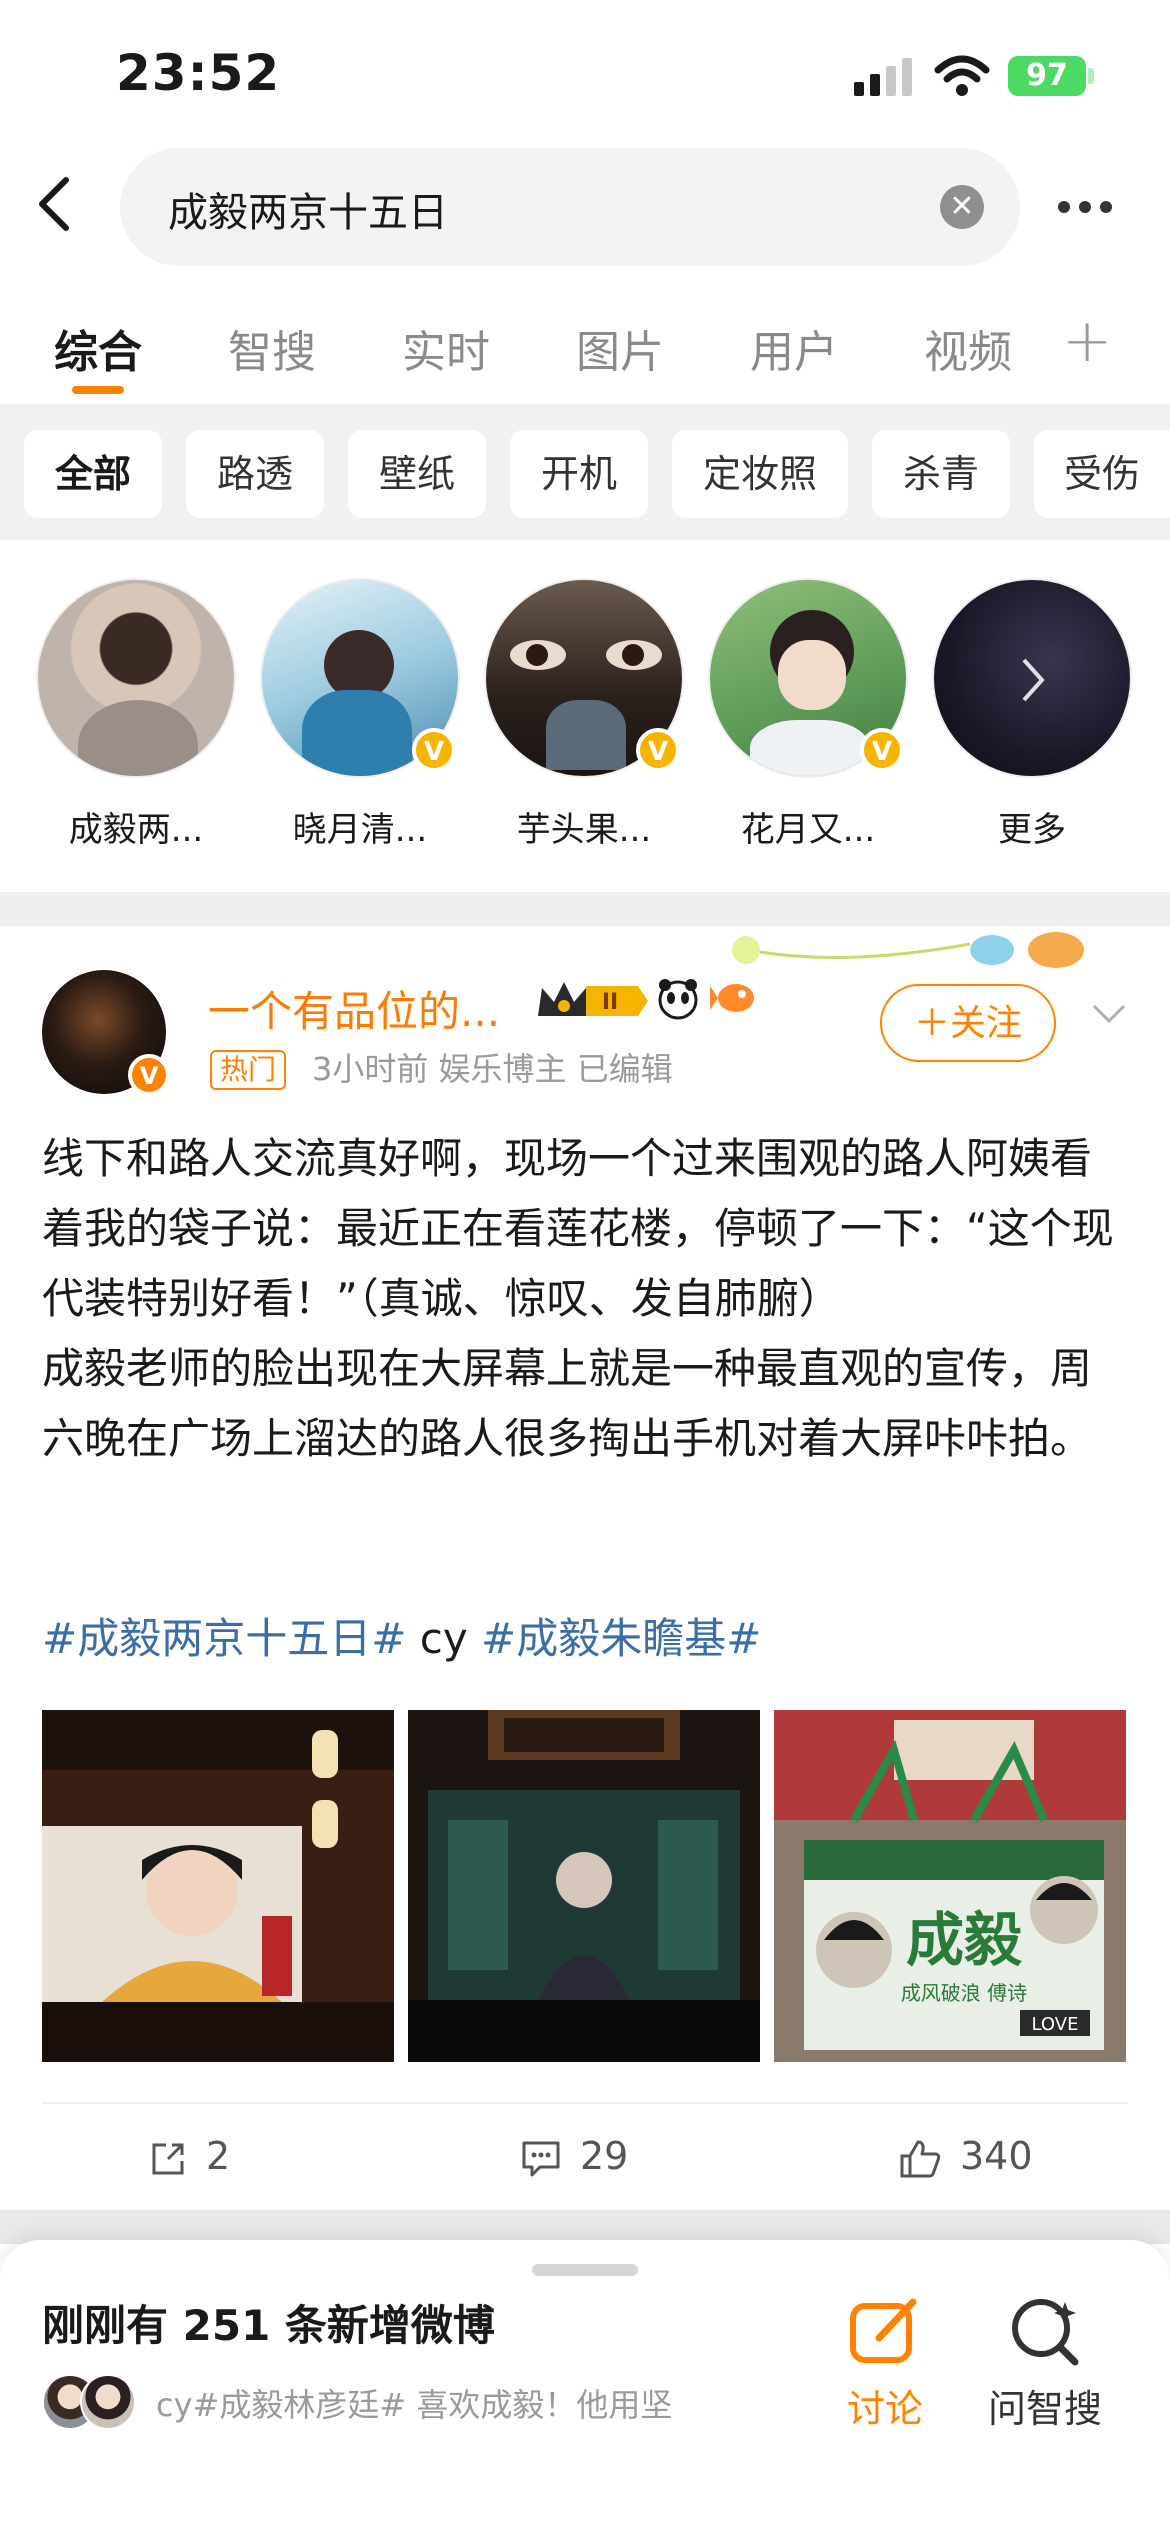 The image size is (1170, 2532). Describe the element at coordinates (308, 213) in the screenshot. I see `search-query: 成毅两京十五日` at that location.